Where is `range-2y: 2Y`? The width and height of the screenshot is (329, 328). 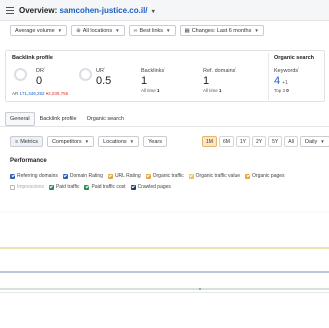
range-2y: 2Y is located at coordinates (259, 141).